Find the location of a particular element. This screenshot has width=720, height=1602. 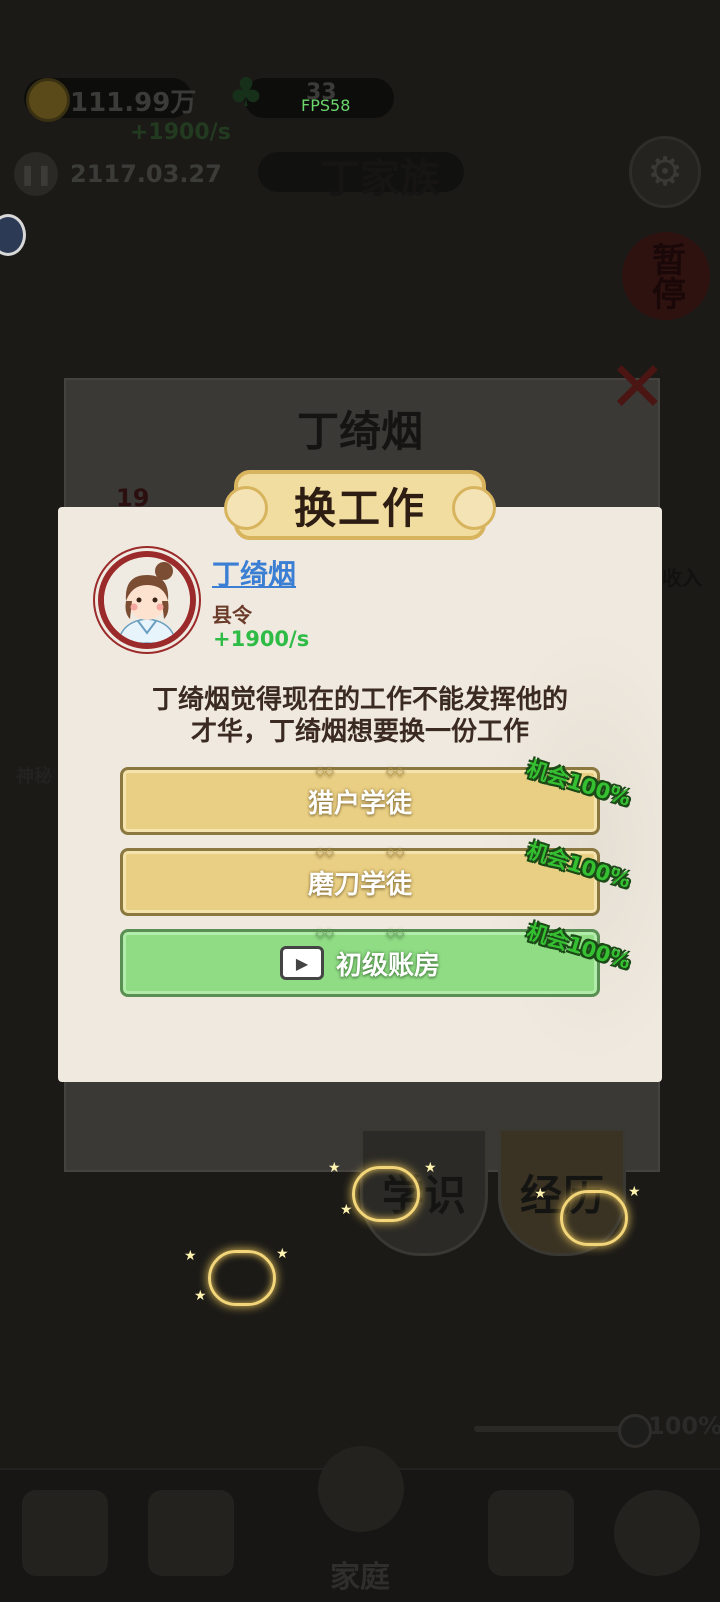

pause-seal-label: 暂停 is located at coordinates (665, 276).